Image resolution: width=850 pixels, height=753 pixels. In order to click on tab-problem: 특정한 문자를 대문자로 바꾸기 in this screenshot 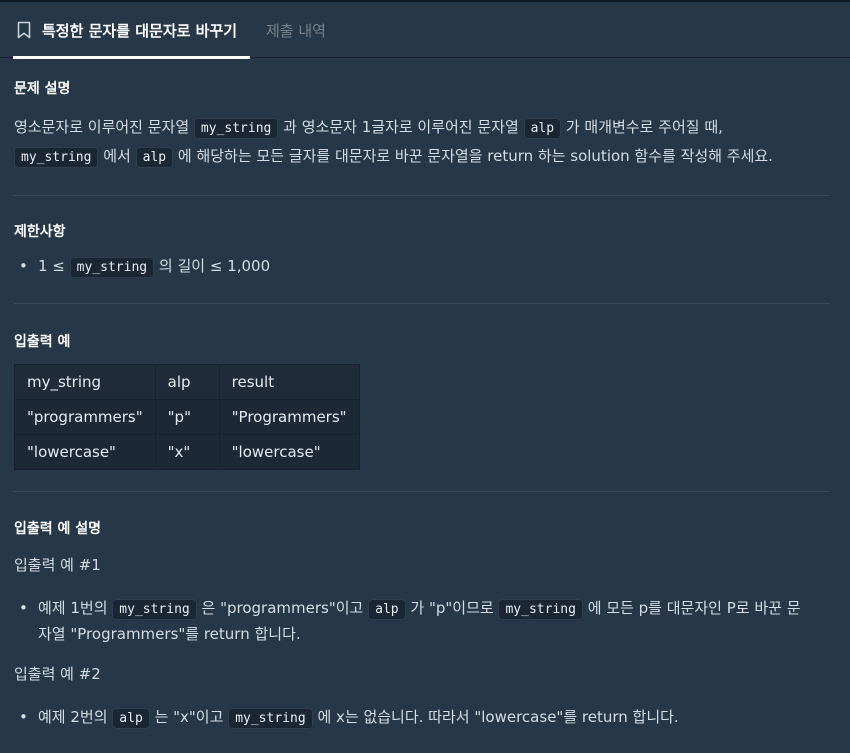, I will do `click(131, 30)`.